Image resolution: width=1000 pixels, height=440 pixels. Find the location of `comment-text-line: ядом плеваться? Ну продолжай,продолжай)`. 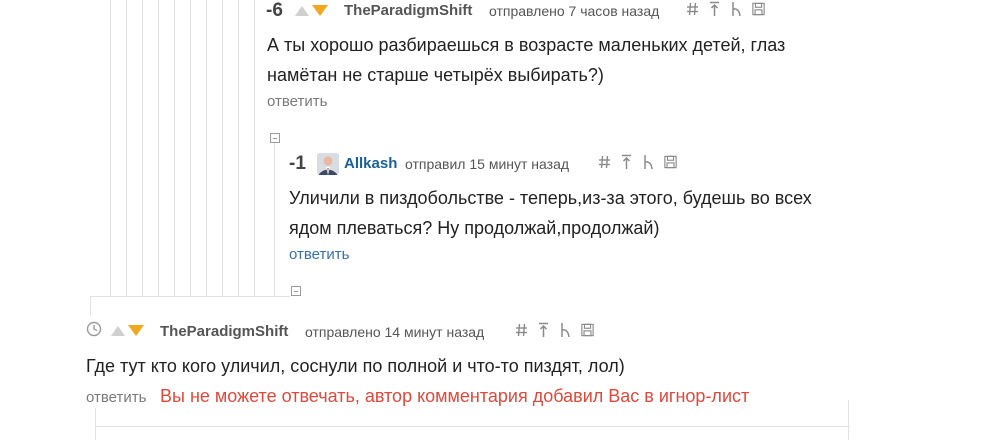

comment-text-line: ядом плеваться? Ну продолжай,продолжай) is located at coordinates (474, 228).